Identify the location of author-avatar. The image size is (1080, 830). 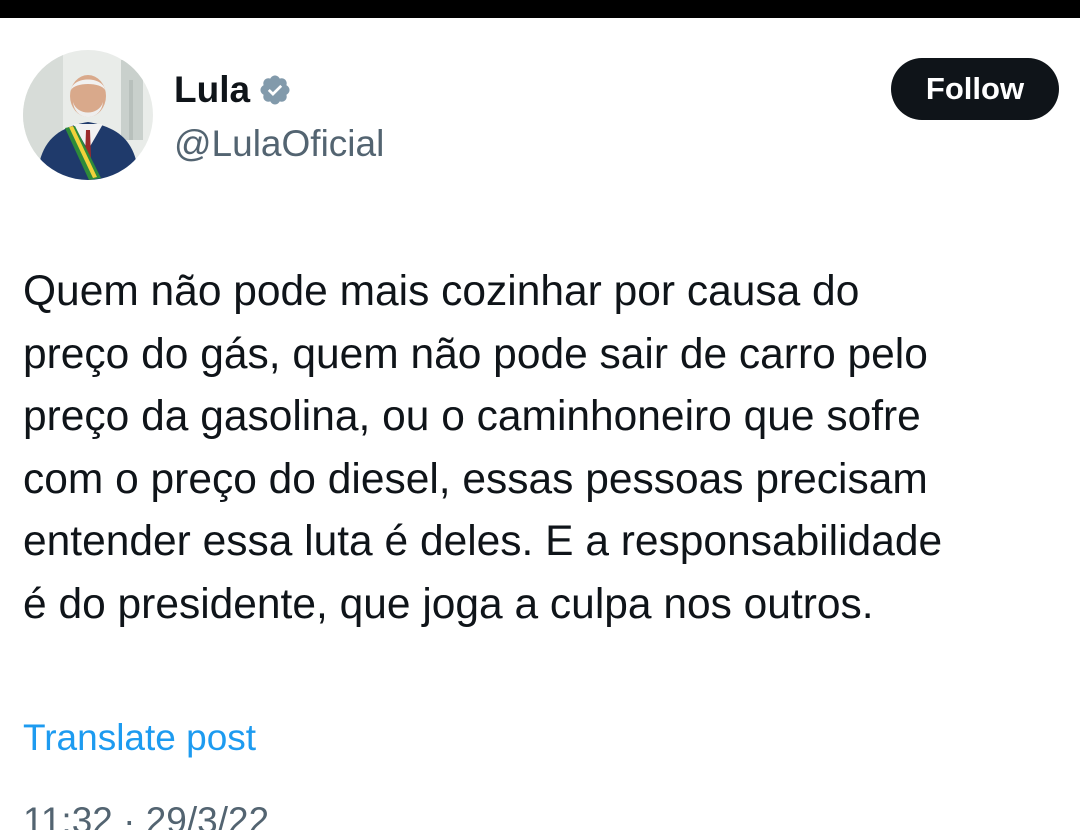
(88, 115).